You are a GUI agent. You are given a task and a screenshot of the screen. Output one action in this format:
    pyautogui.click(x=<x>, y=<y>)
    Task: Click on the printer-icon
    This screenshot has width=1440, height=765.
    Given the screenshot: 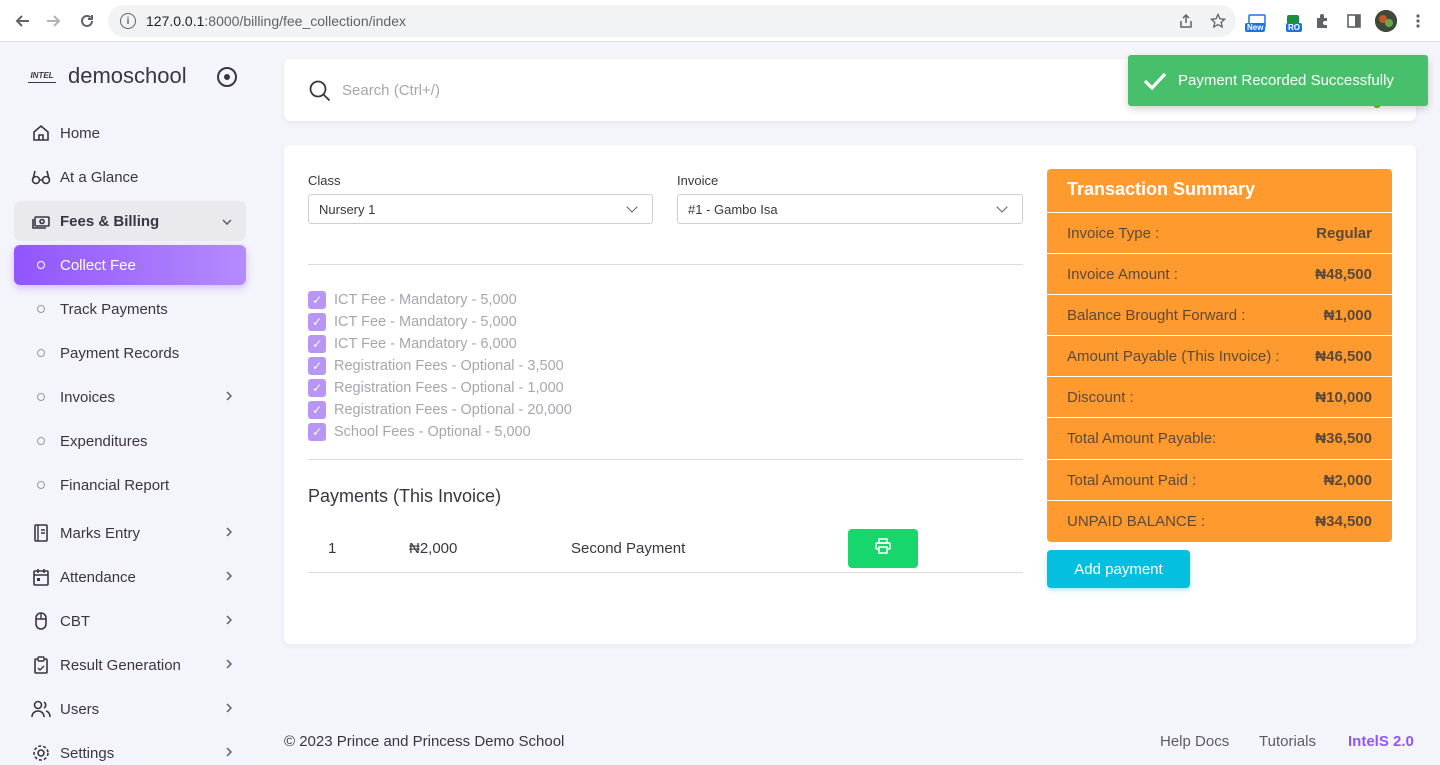 What is the action you would take?
    pyautogui.click(x=883, y=548)
    